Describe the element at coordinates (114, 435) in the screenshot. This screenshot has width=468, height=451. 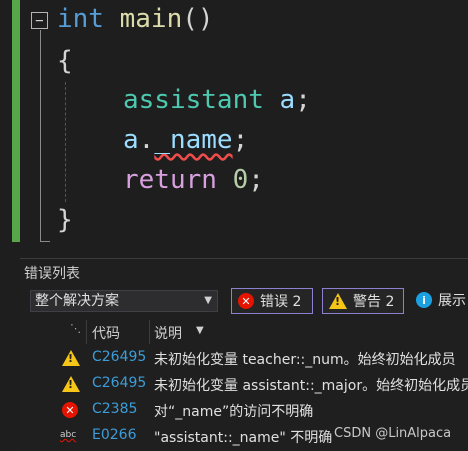
I see `error-code-link: E0266` at that location.